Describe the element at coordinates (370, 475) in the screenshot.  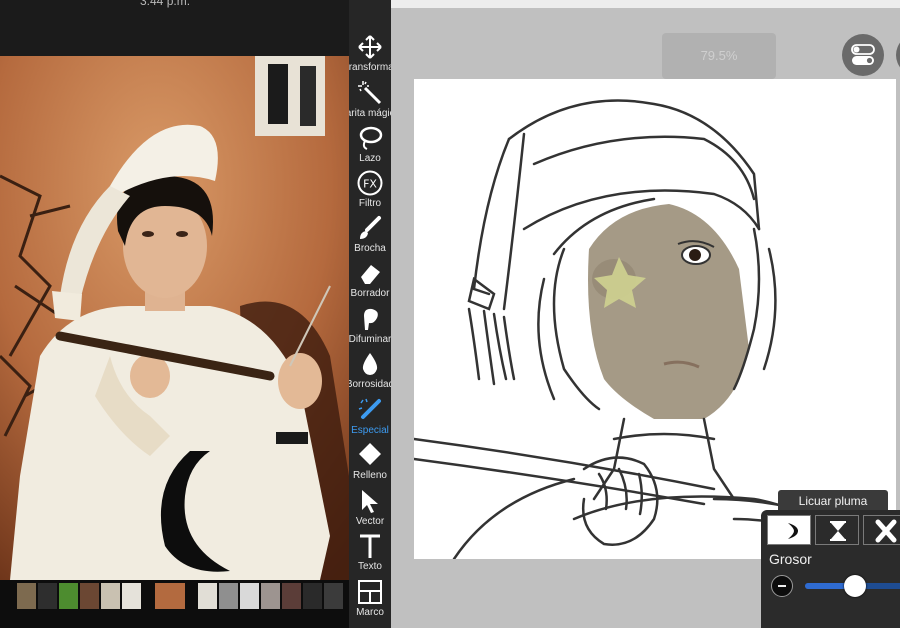
I see `tool-label: Relleno` at that location.